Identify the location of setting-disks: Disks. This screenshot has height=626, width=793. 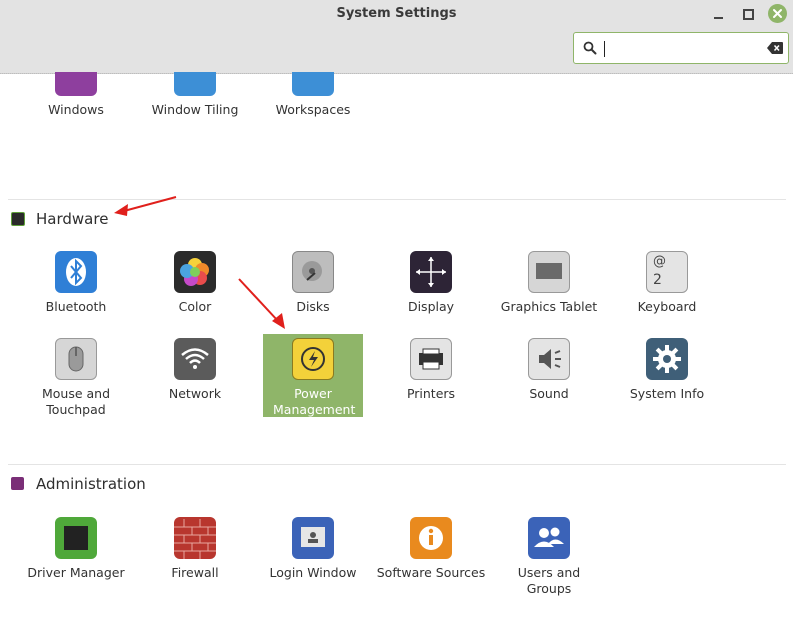
(313, 283).